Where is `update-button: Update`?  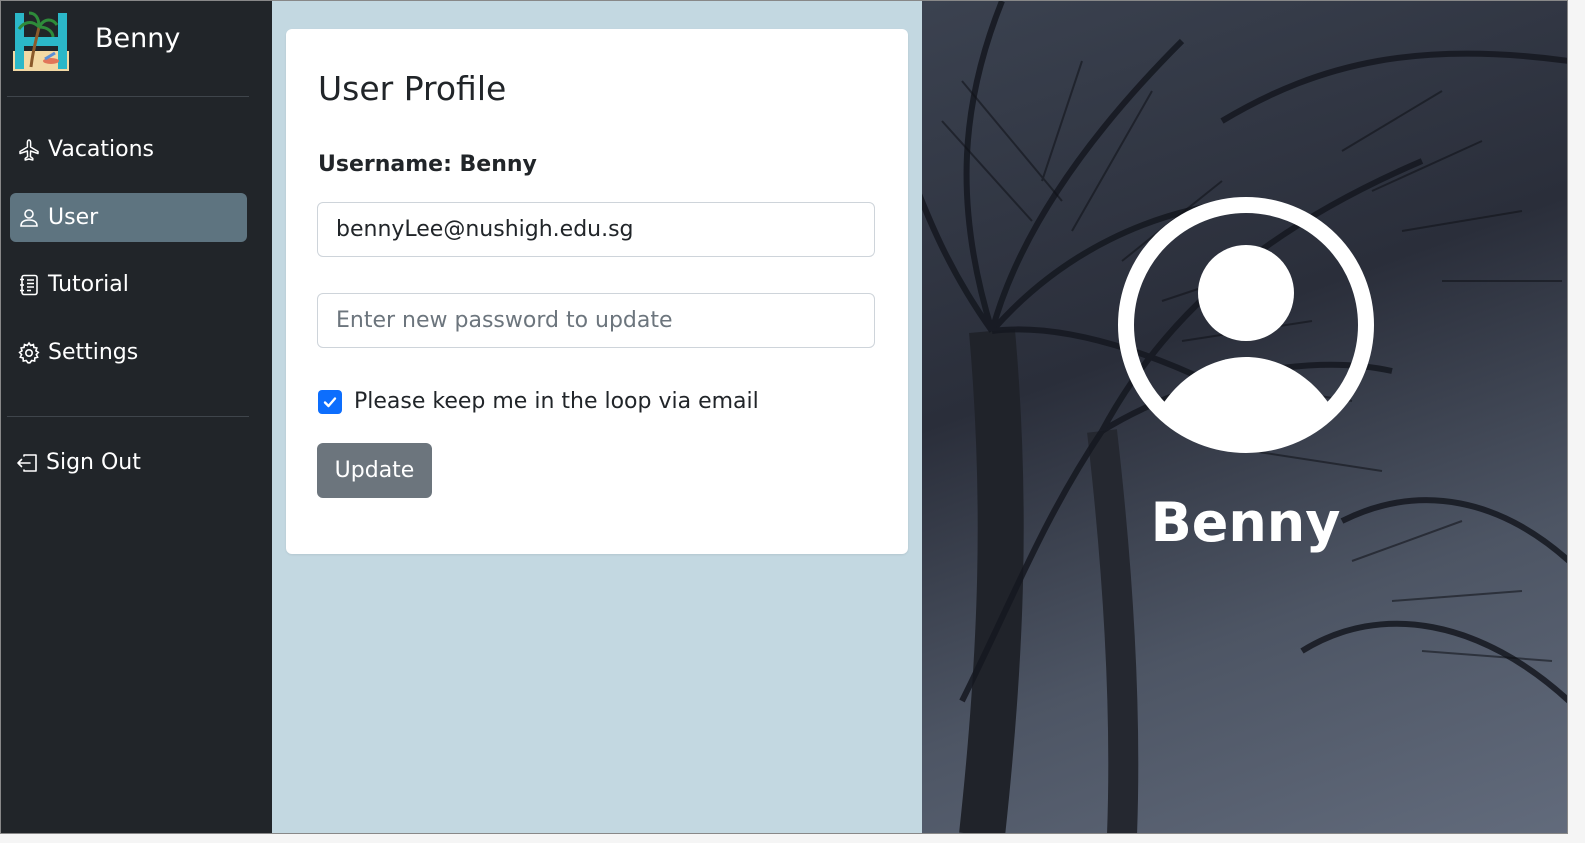
update-button: Update is located at coordinates (374, 470).